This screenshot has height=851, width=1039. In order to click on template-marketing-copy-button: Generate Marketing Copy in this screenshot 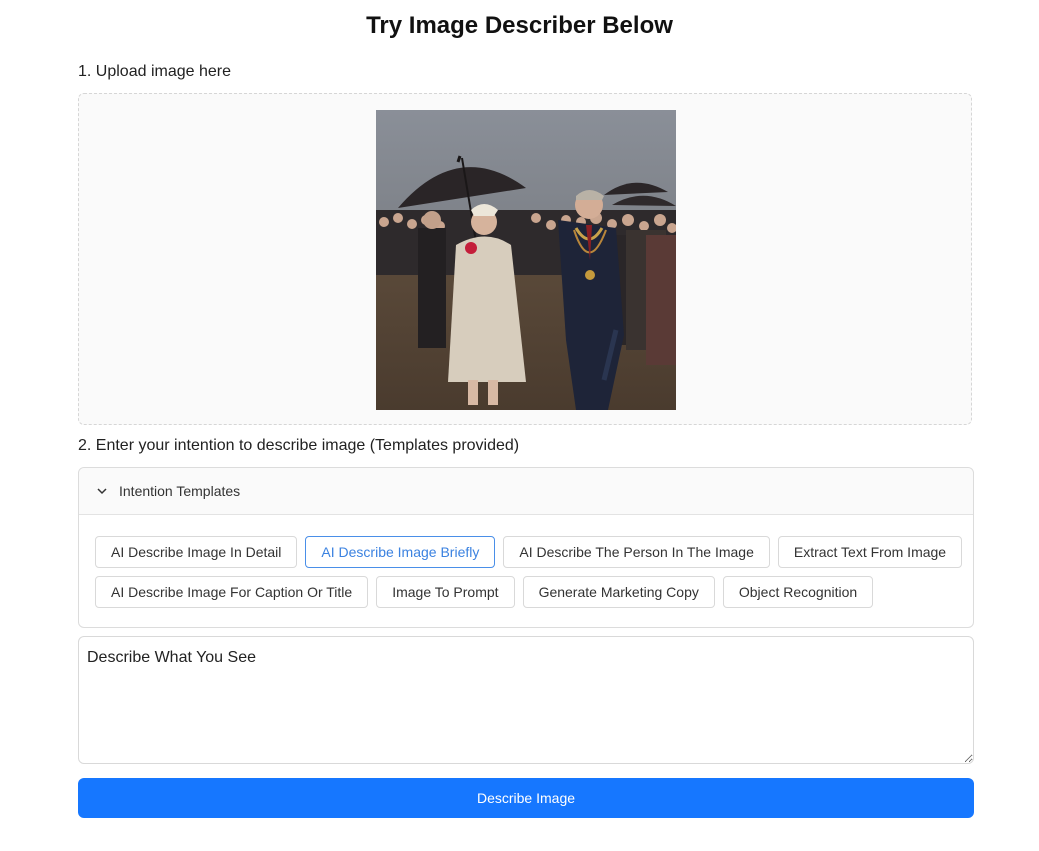, I will do `click(618, 592)`.